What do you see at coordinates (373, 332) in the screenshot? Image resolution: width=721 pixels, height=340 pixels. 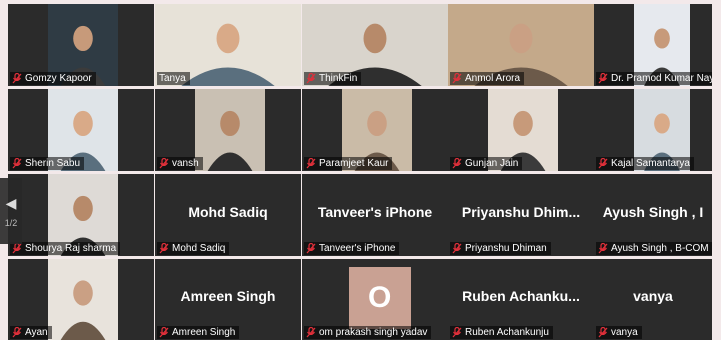 I see `participant-name: om prakash singh yadav` at bounding box center [373, 332].